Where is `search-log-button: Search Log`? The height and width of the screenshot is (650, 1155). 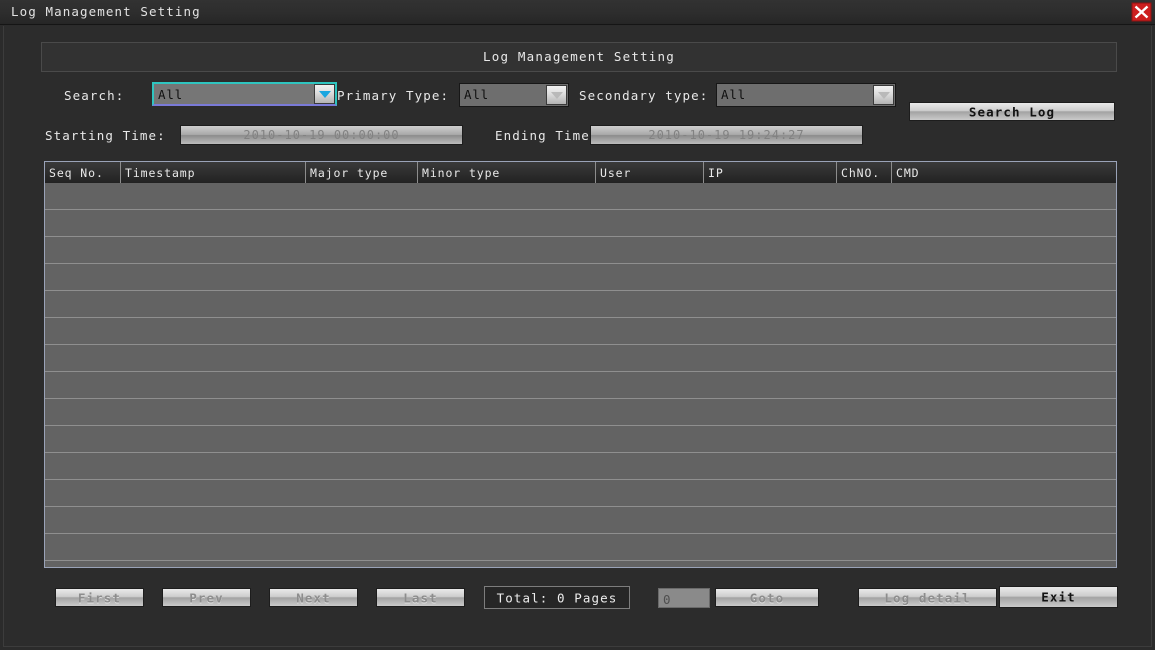
search-log-button: Search Log is located at coordinates (1012, 111).